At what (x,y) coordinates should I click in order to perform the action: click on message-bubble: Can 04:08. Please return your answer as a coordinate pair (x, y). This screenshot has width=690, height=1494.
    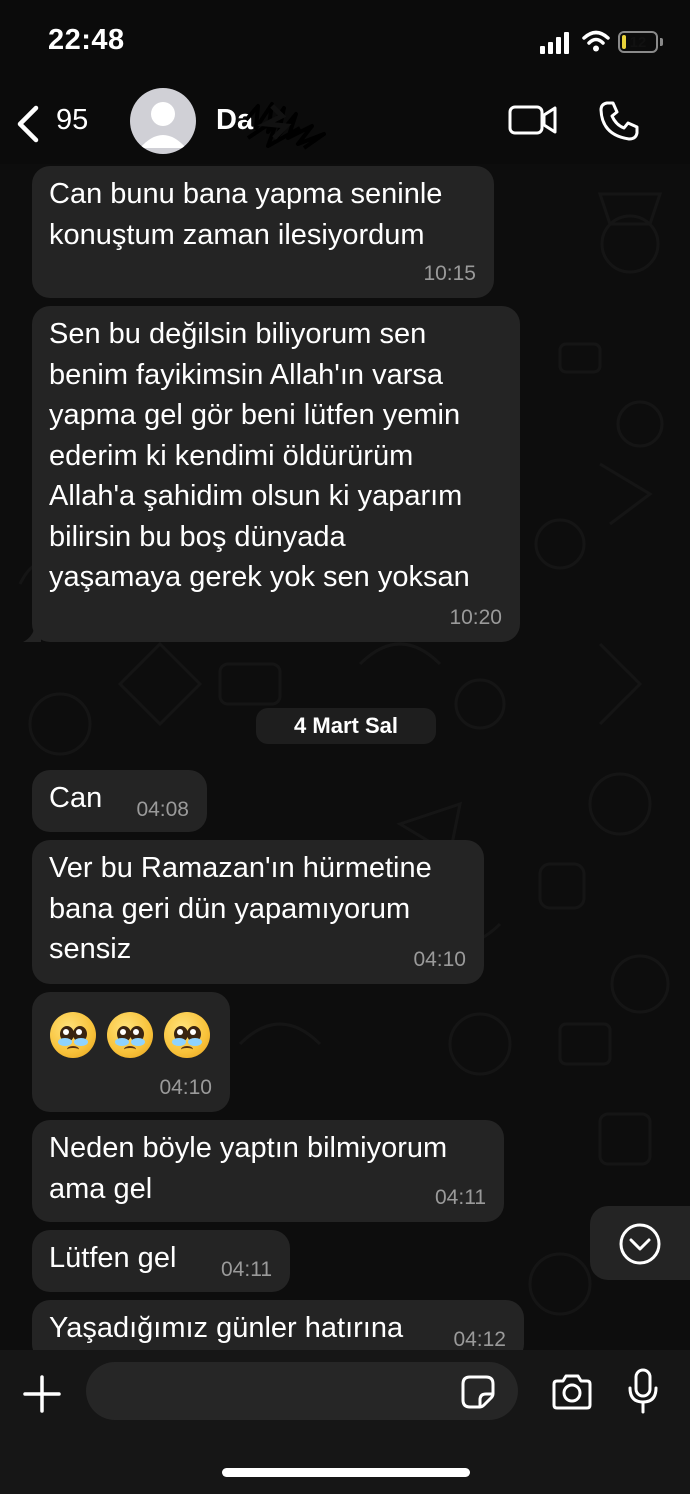
    Looking at the image, I should click on (119, 801).